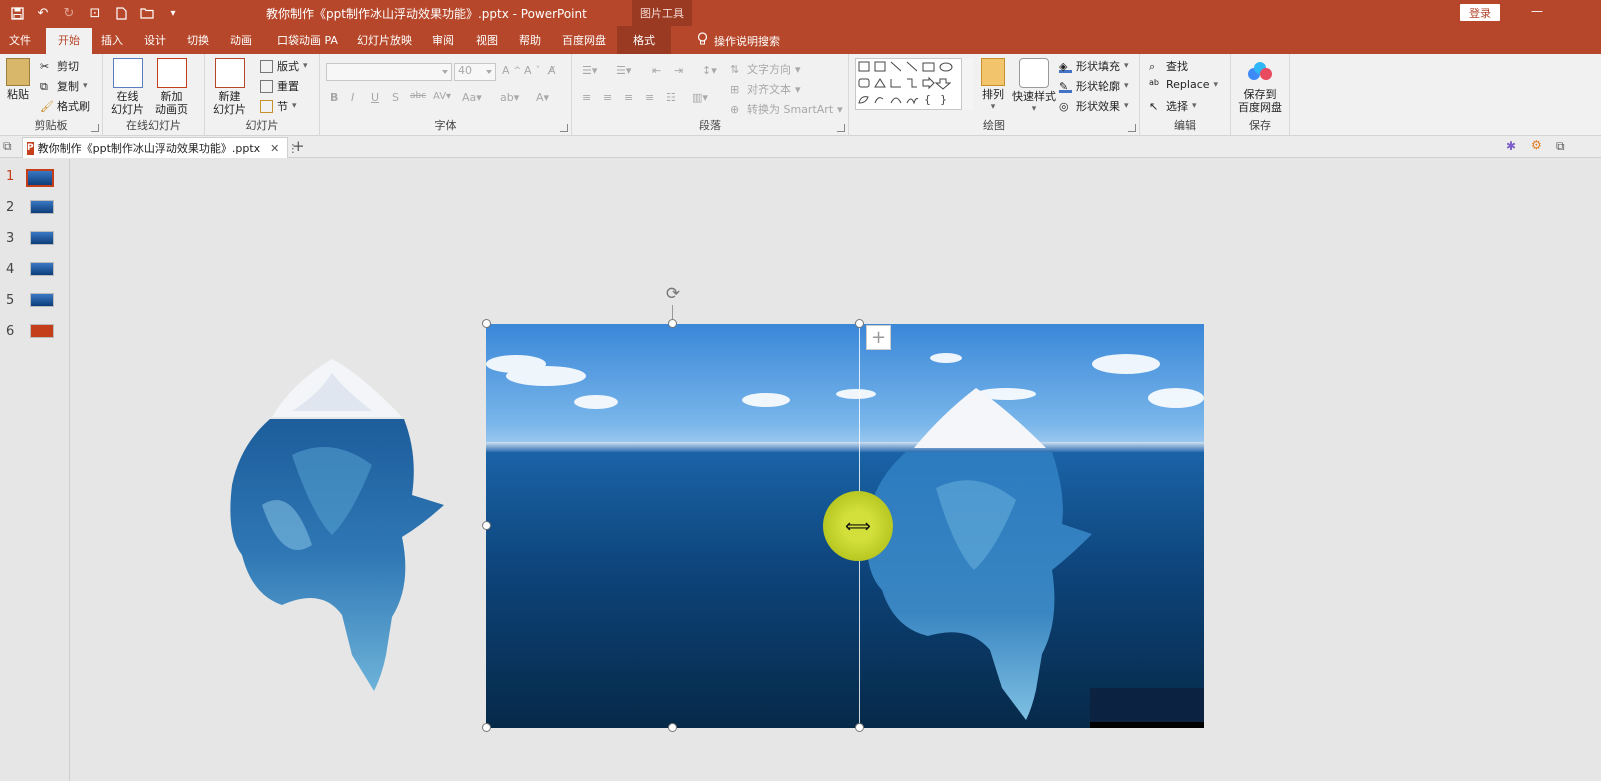 The height and width of the screenshot is (781, 1601). Describe the element at coordinates (95, 128) in the screenshot. I see `clipboard-launcher-icon` at that location.